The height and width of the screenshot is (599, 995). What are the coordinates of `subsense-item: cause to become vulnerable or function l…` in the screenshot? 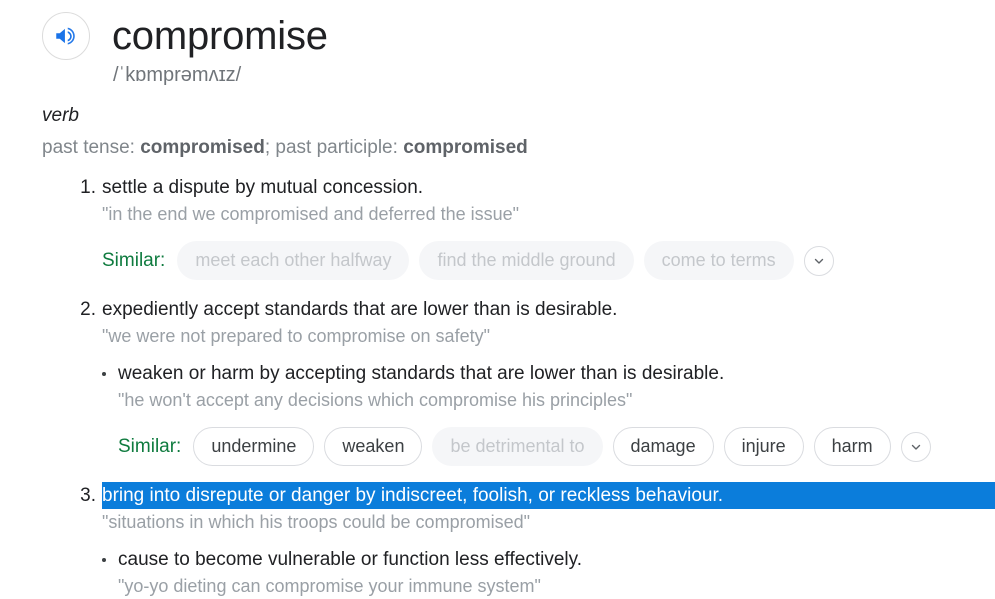 It's located at (548, 573).